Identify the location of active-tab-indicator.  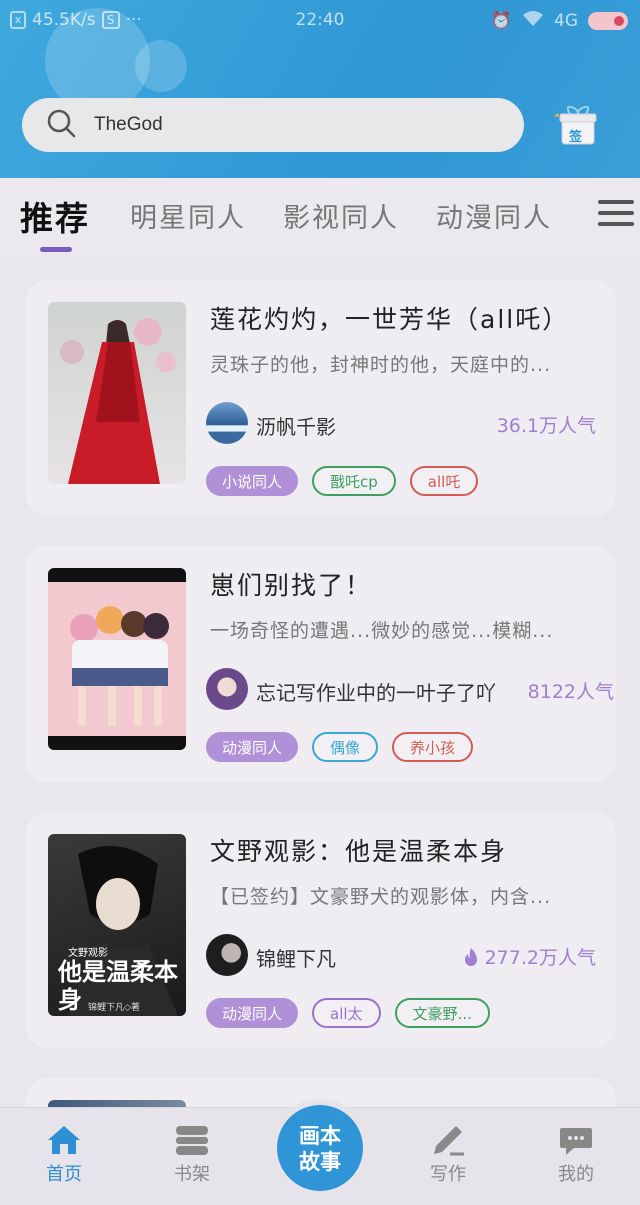
(56, 249).